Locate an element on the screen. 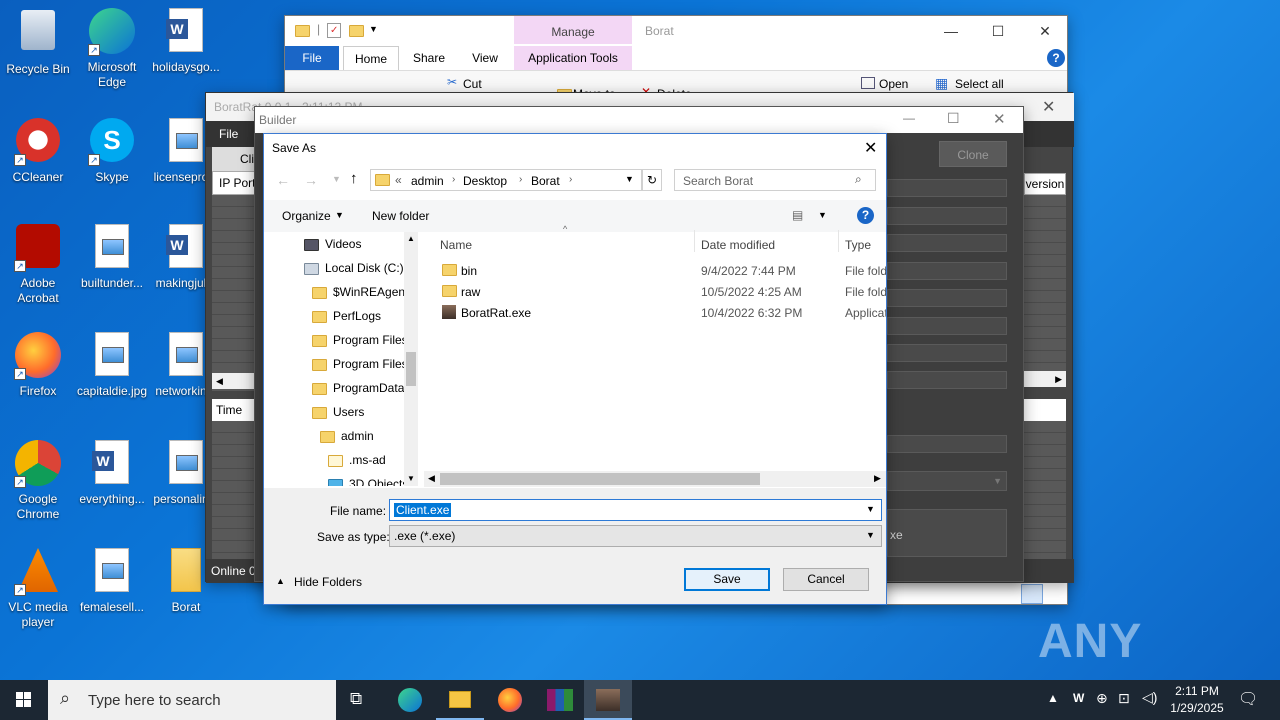 The height and width of the screenshot is (720, 1280). tree-item: ProgramData is located at coordinates (358, 388).